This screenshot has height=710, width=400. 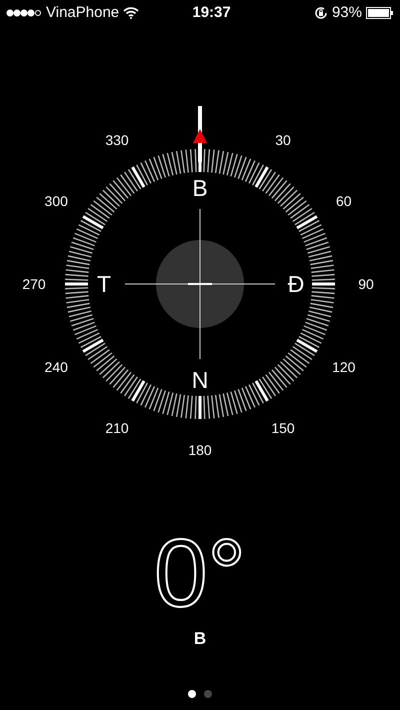 What do you see at coordinates (200, 134) in the screenshot?
I see `north-needle` at bounding box center [200, 134].